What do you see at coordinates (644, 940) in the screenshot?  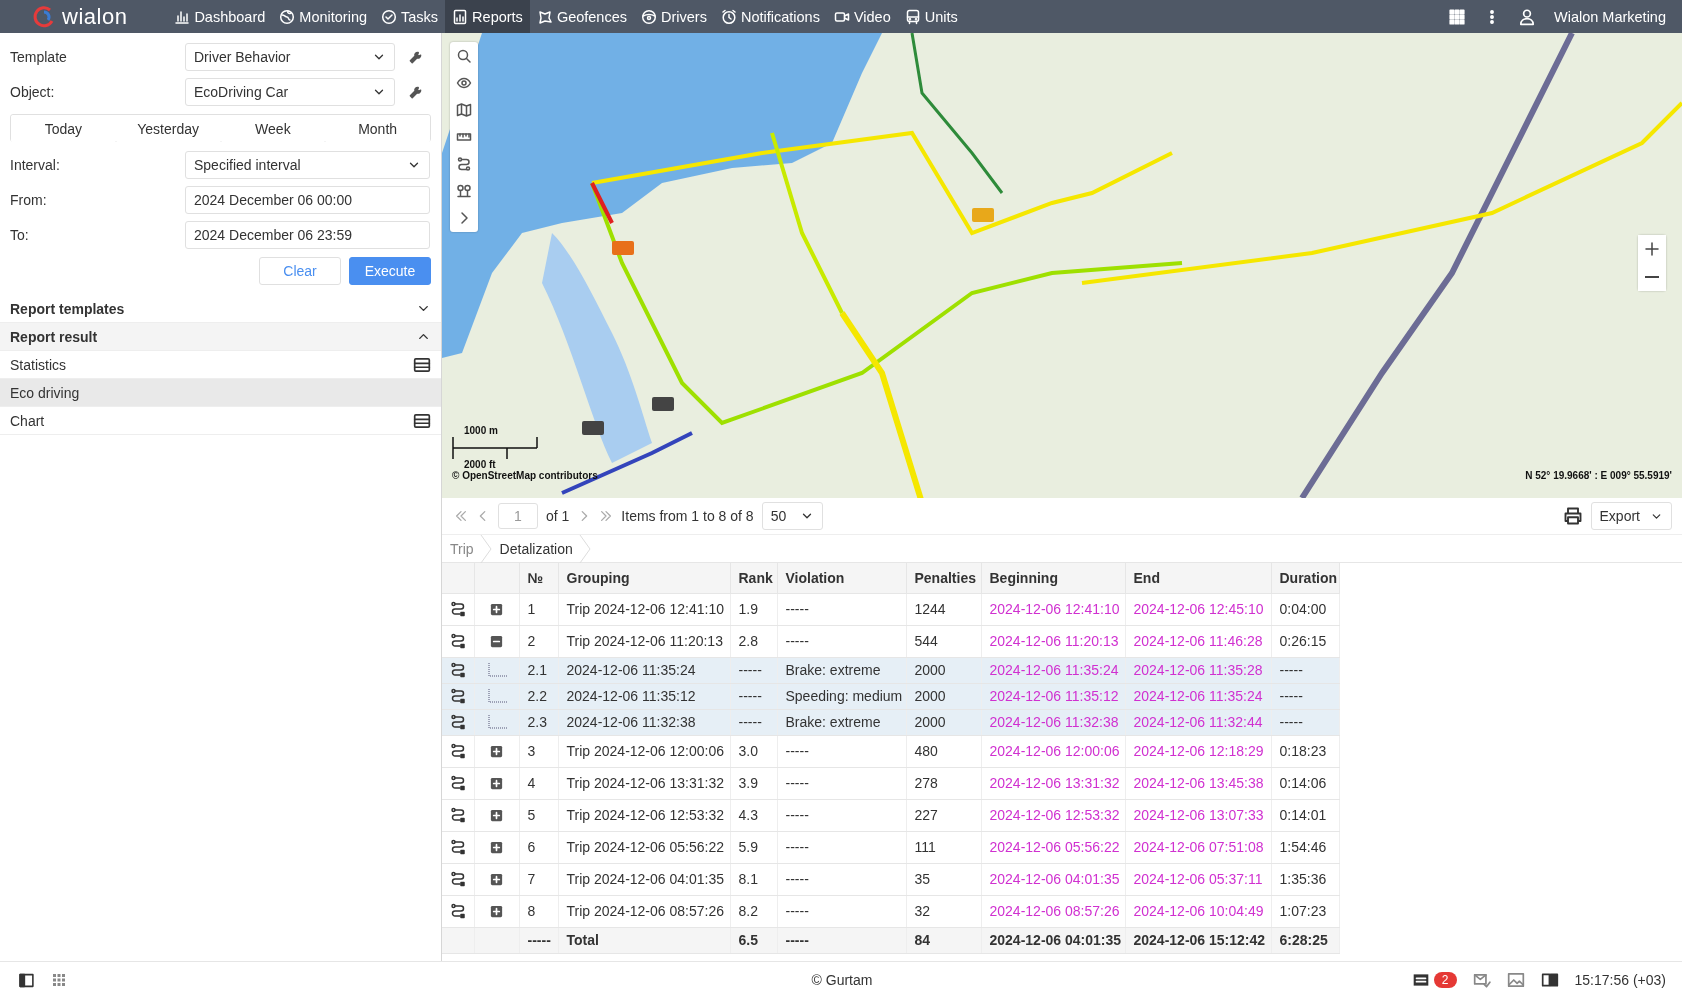 I see `table-cell: Total` at bounding box center [644, 940].